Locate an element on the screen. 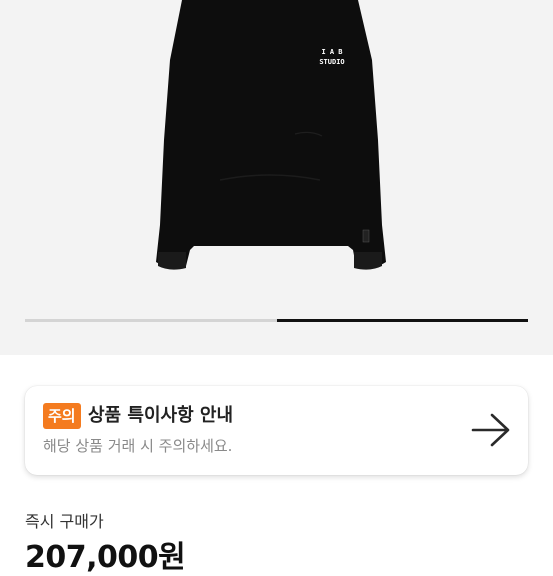 Image resolution: width=553 pixels, height=576 pixels. instant-buy-price: 207,000원 is located at coordinates (105, 557).